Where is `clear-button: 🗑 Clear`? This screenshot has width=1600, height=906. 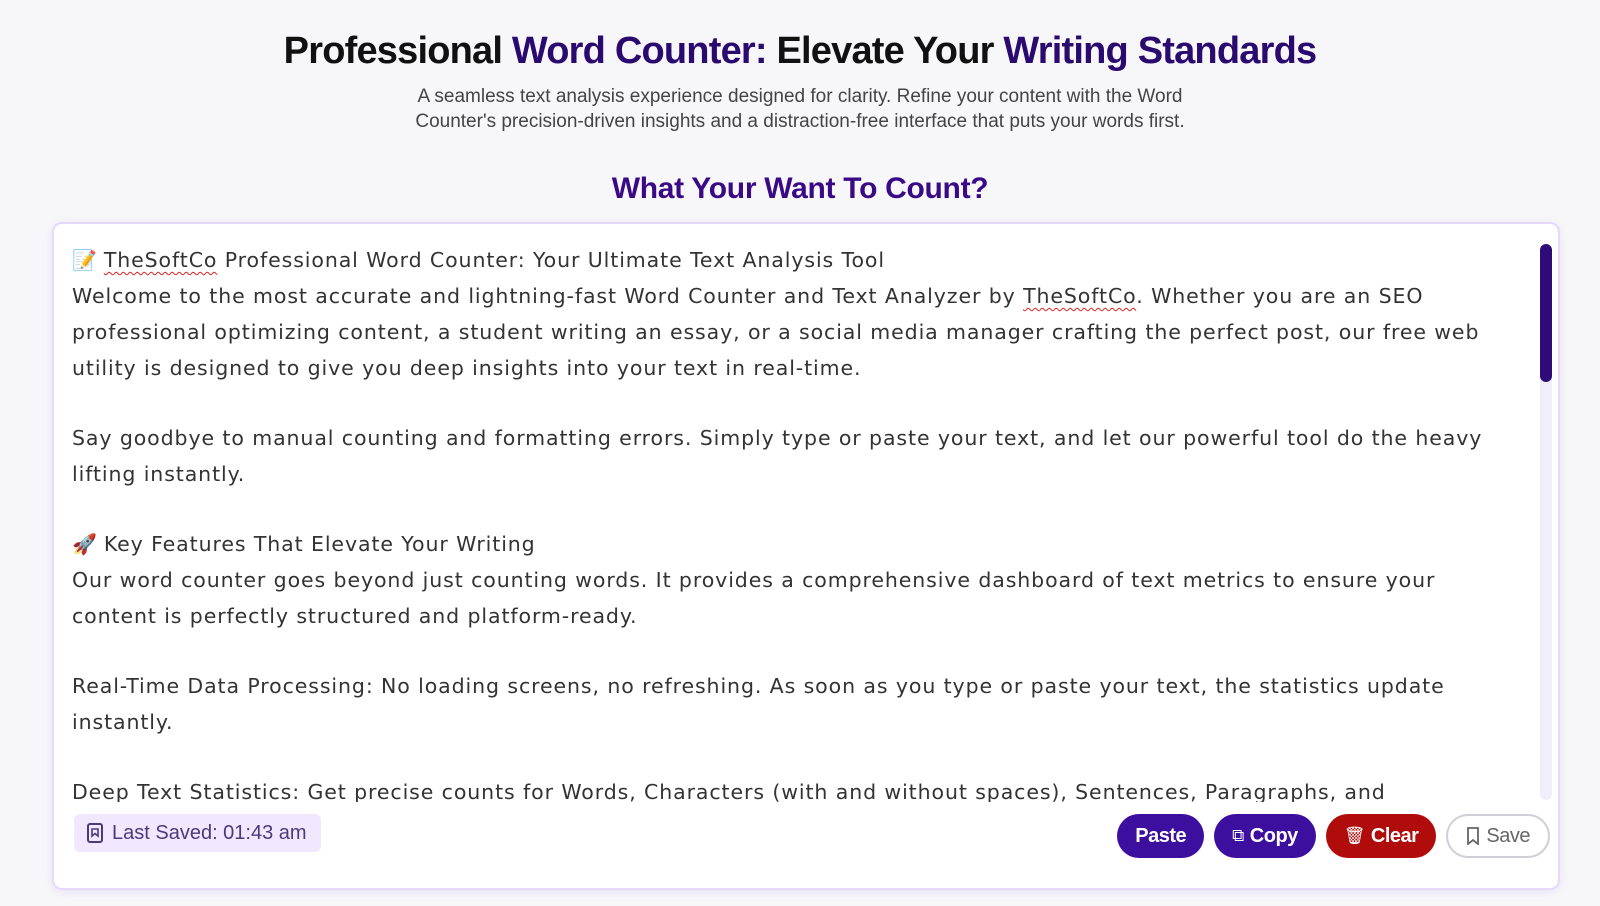 clear-button: 🗑 Clear is located at coordinates (1381, 836).